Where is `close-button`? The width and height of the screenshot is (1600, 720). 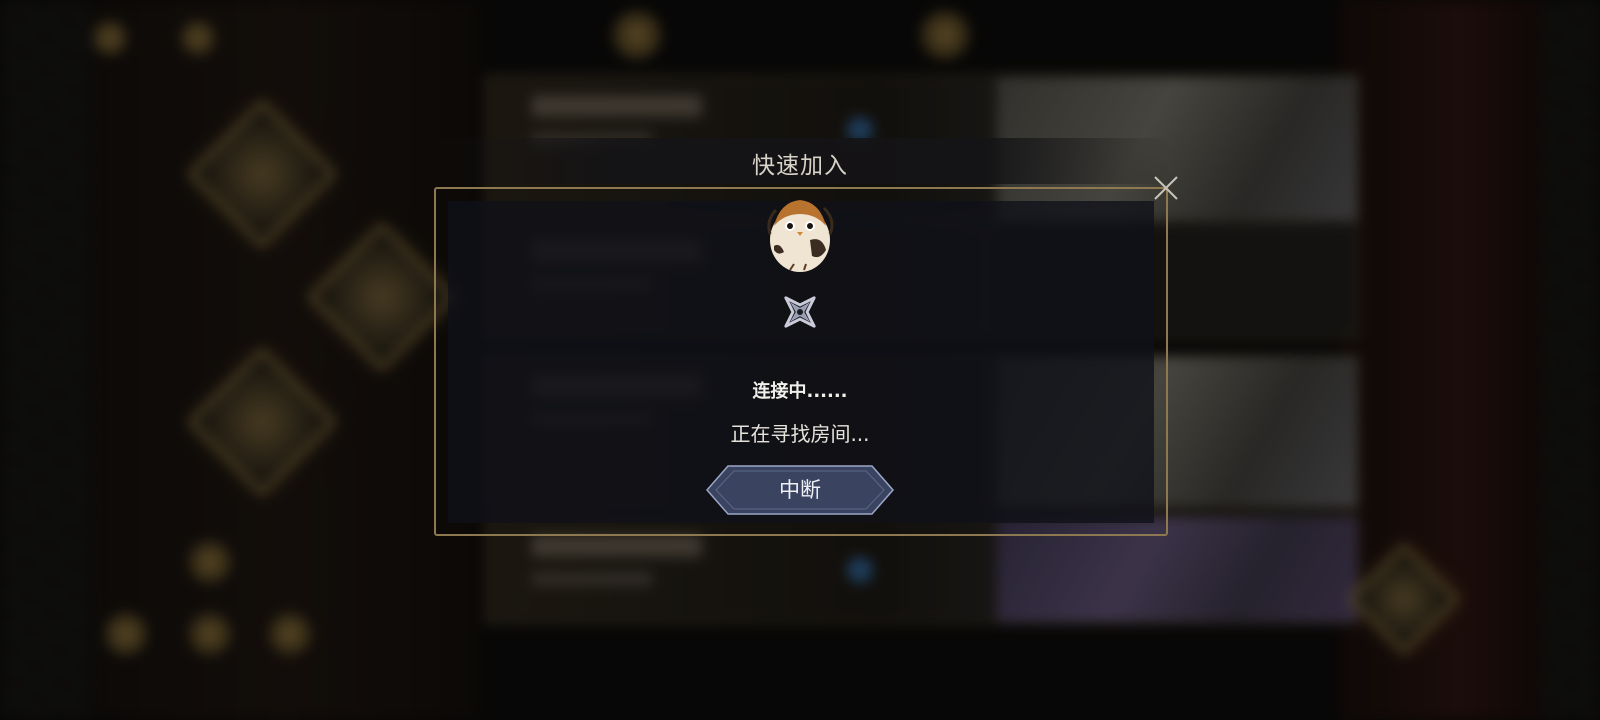 close-button is located at coordinates (1166, 188).